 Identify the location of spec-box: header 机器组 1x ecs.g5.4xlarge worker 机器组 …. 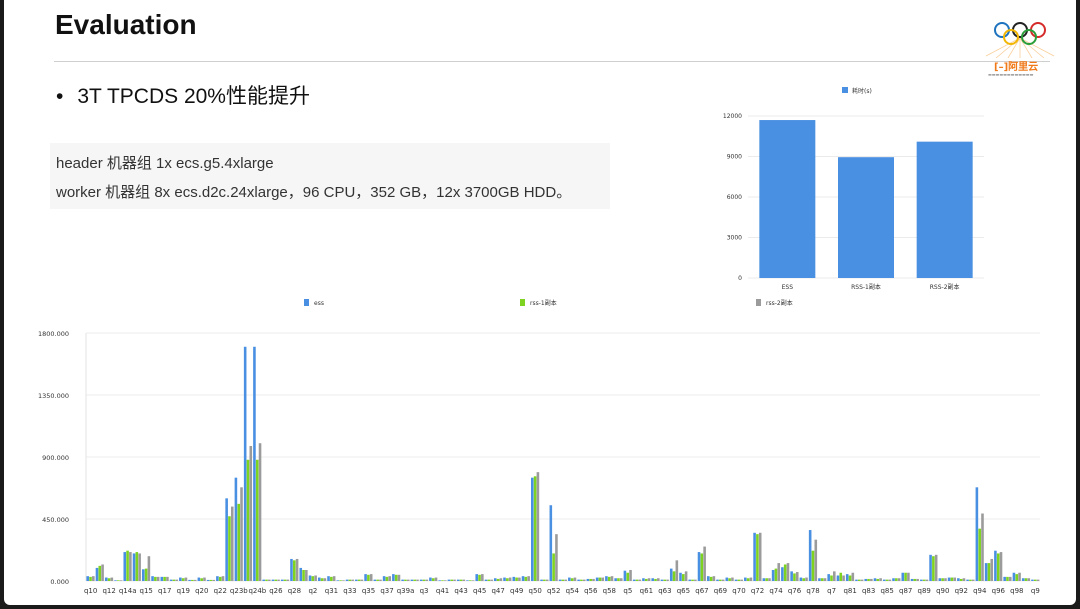
(330, 176).